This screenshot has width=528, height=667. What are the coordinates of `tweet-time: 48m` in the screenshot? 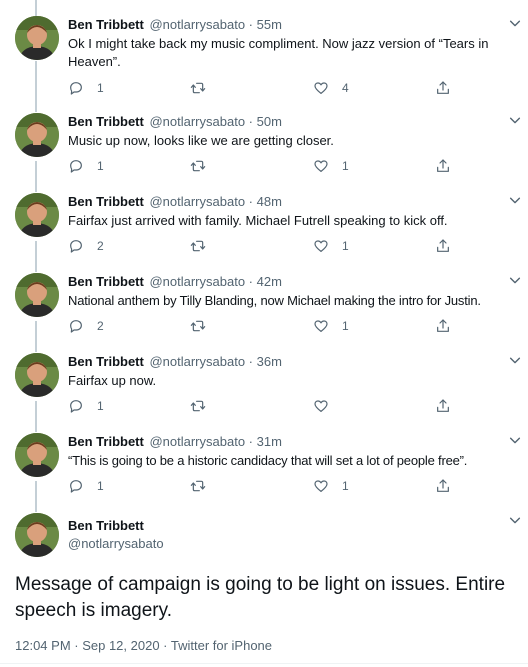 It's located at (269, 201).